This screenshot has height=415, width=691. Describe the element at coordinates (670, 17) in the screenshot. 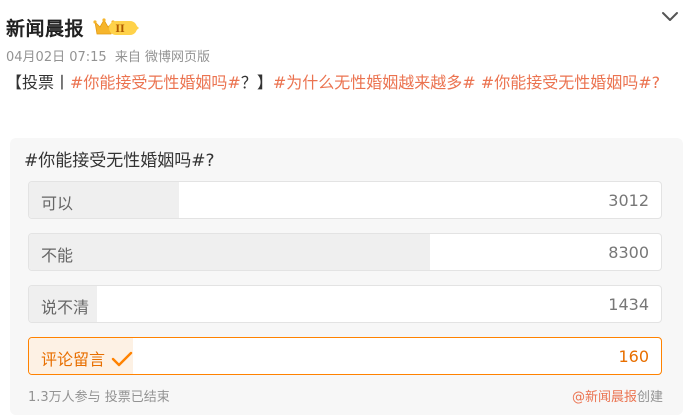

I see `chevron-down-icon` at that location.